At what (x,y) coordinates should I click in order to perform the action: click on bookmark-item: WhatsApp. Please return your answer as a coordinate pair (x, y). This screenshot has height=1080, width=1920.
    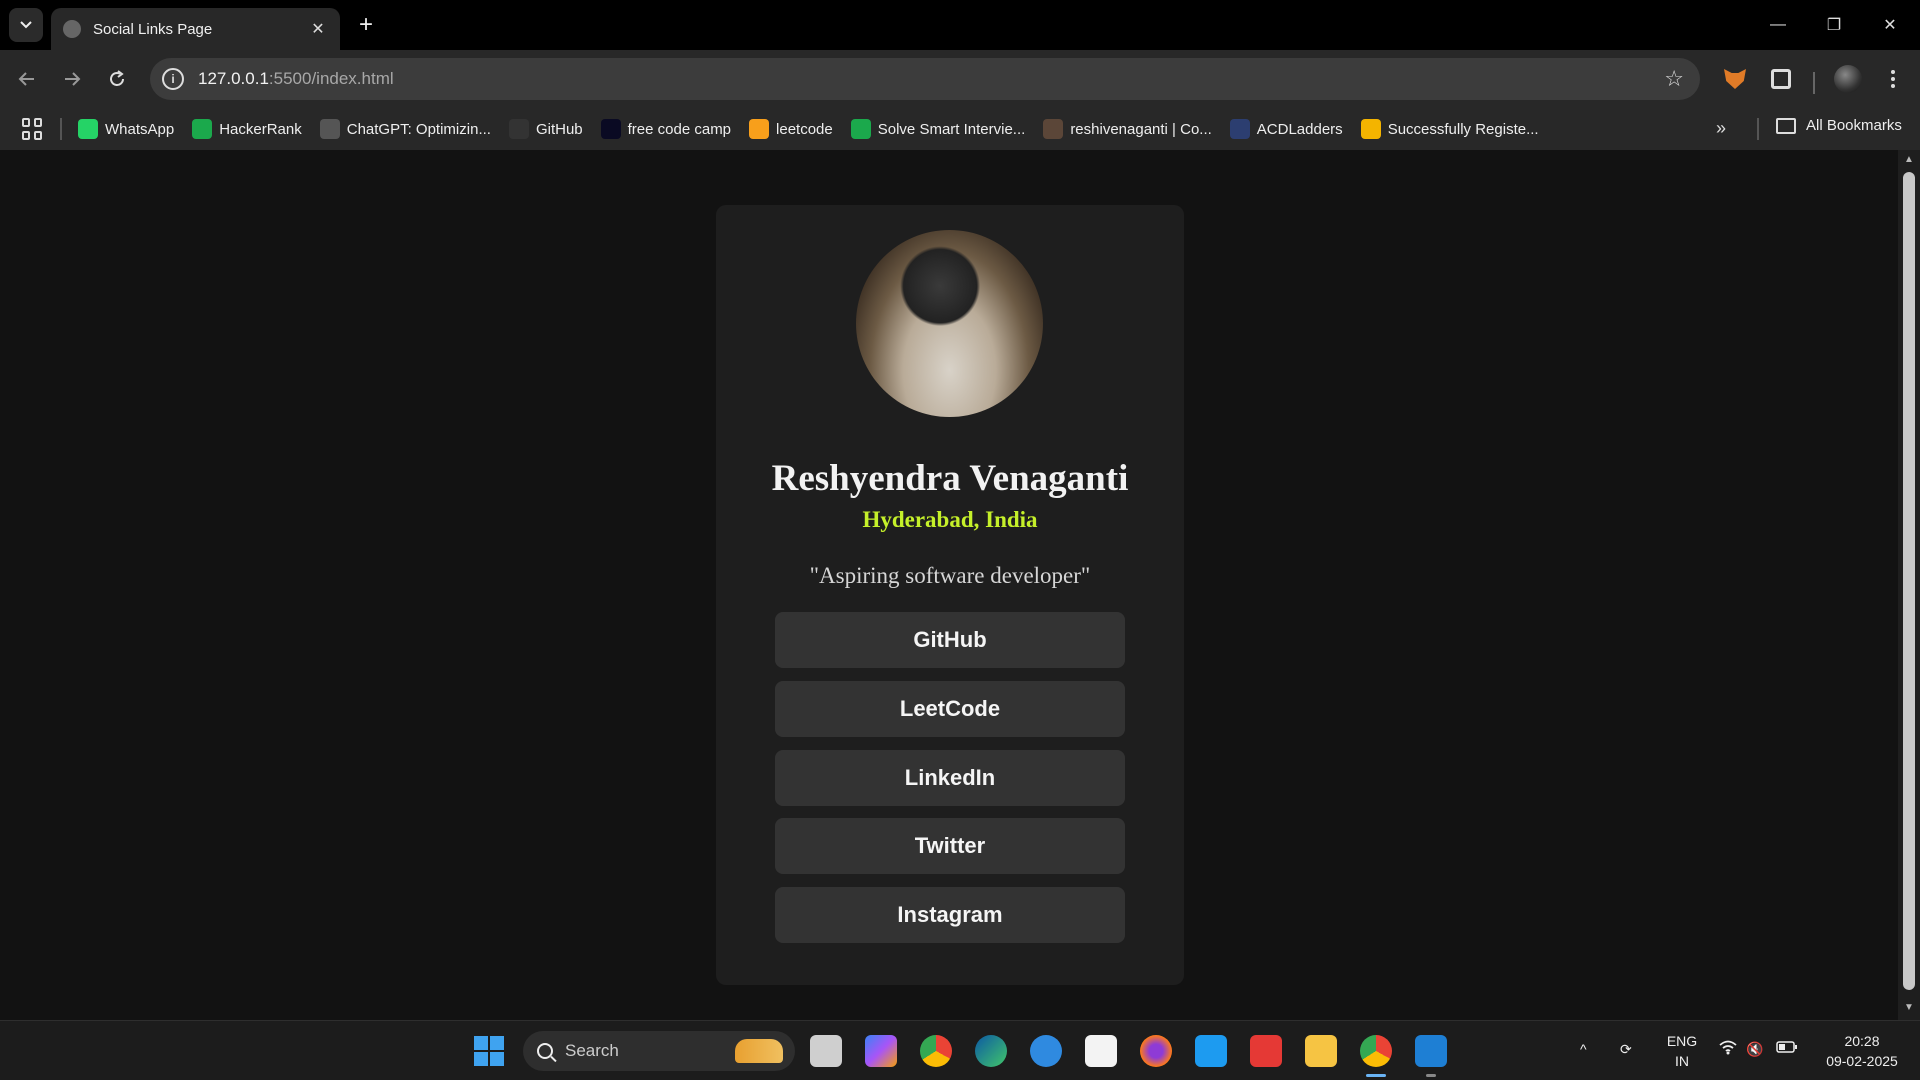
    Looking at the image, I should click on (126, 129).